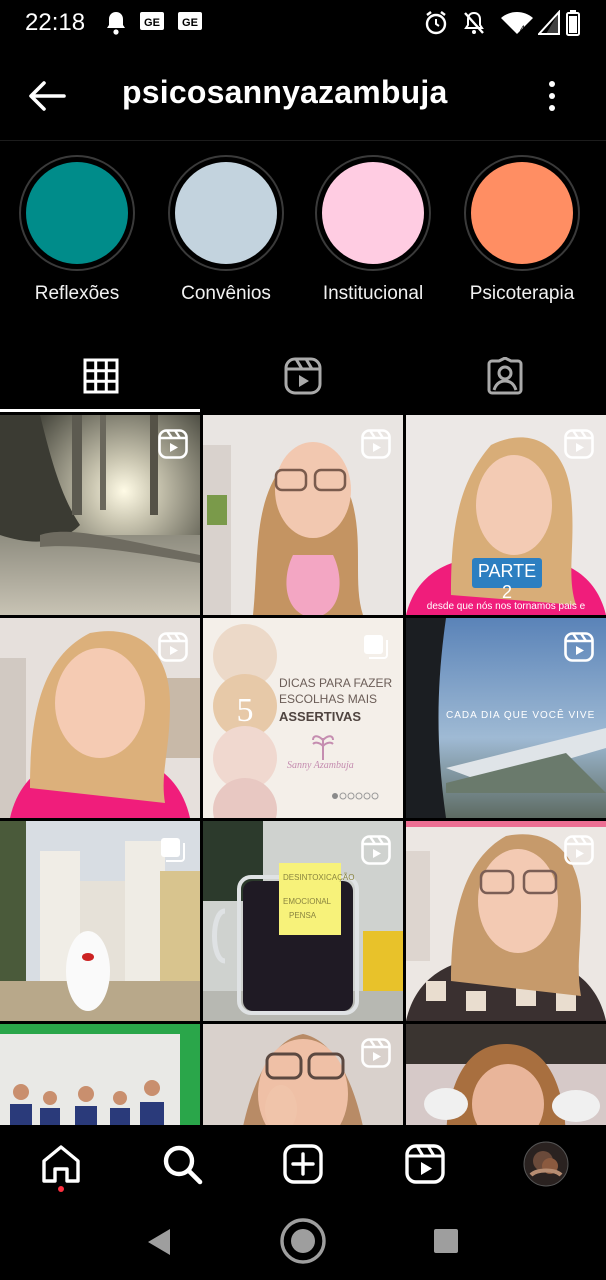 Image resolution: width=606 pixels, height=1280 pixels. I want to click on nav-profile-tab, so click(546, 1164).